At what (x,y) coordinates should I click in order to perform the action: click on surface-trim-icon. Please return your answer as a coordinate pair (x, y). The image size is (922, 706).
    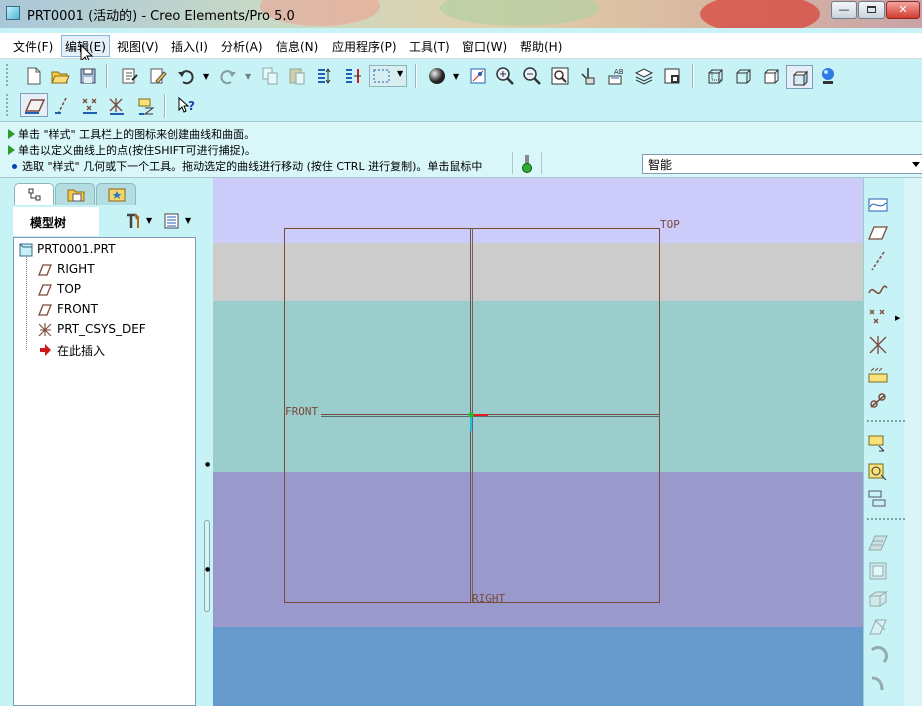
    Looking at the image, I should click on (878, 571).